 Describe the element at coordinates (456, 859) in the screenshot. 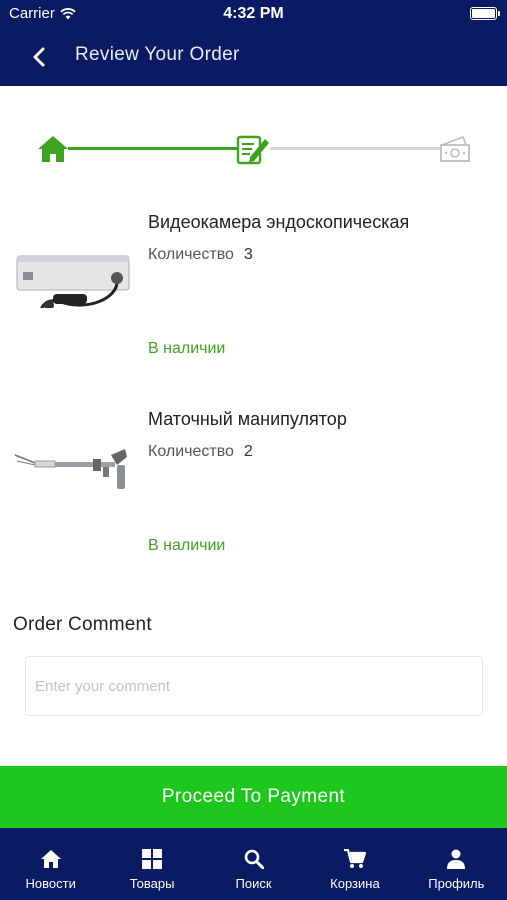

I see `person-icon` at that location.